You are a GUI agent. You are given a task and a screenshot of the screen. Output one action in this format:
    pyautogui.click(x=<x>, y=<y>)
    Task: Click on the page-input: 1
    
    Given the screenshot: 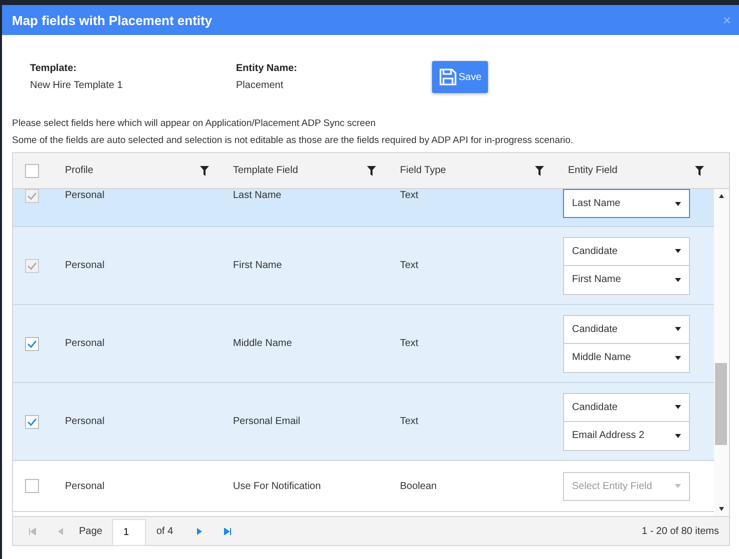 What is the action you would take?
    pyautogui.click(x=129, y=532)
    